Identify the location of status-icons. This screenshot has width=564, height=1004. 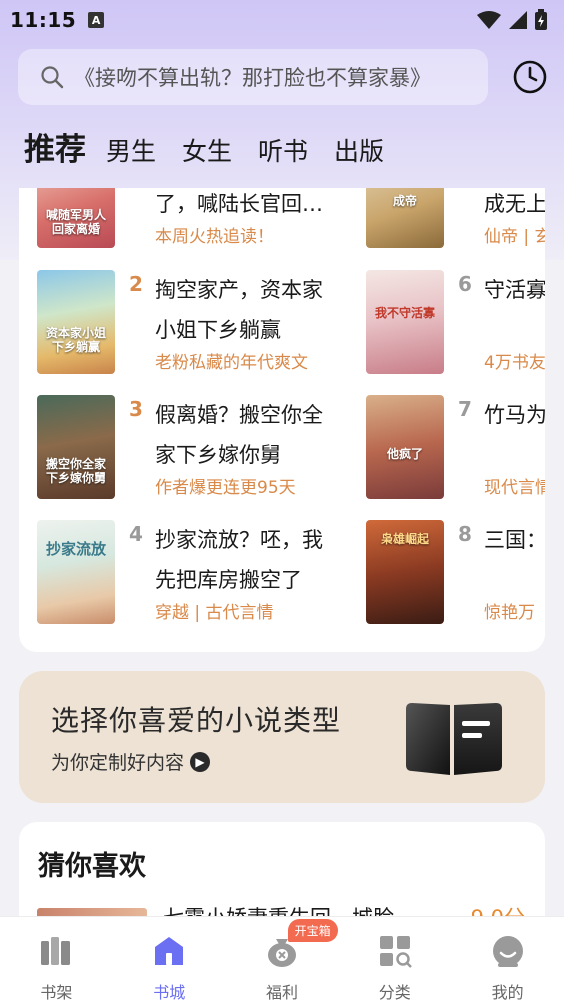
(512, 20).